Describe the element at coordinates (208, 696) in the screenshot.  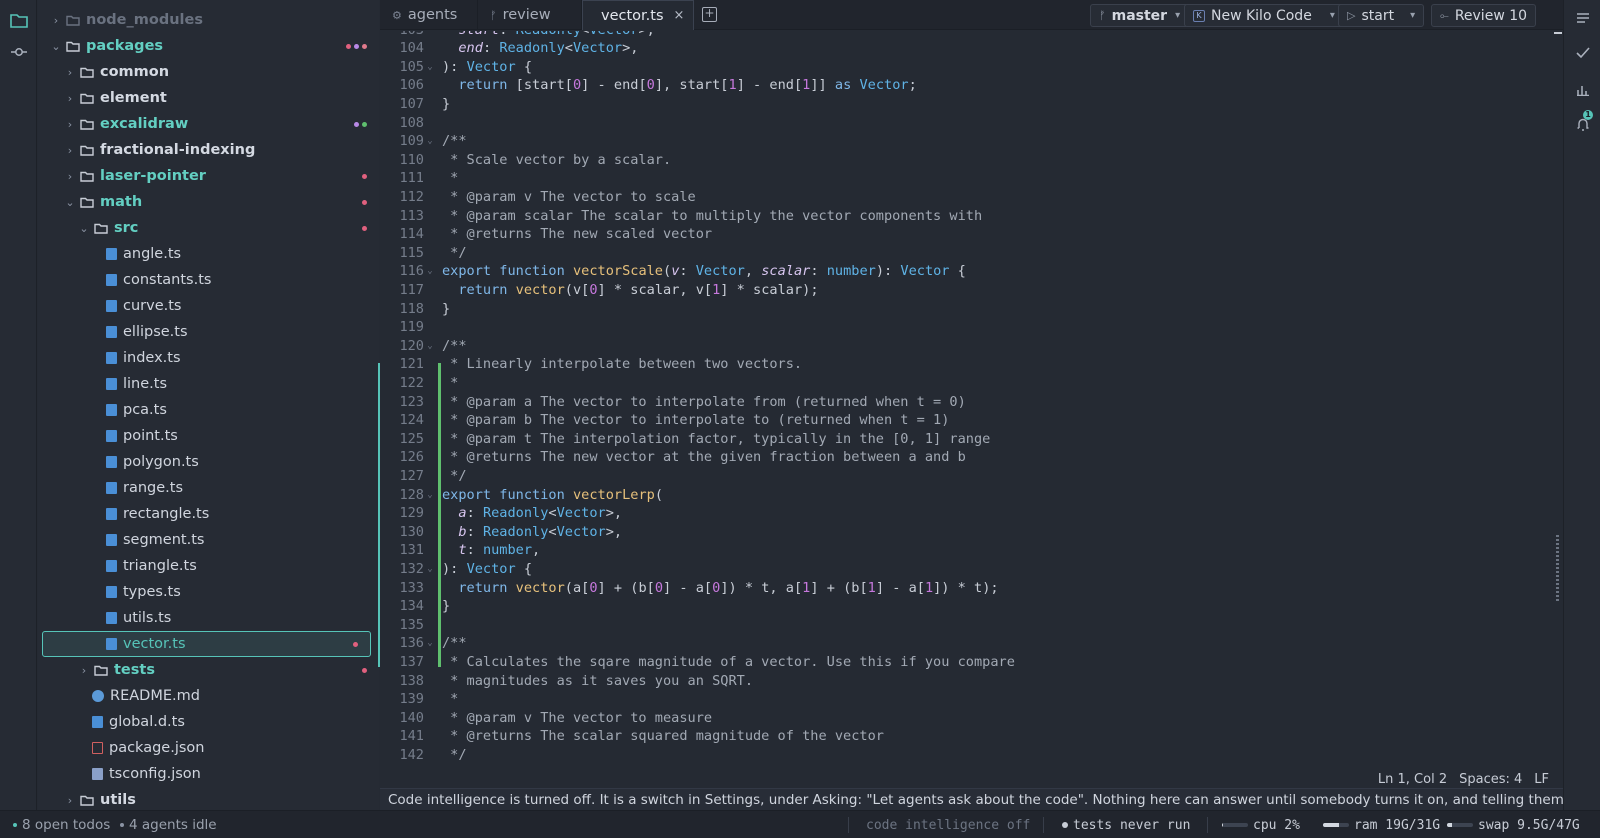
I see `file-item: README.md` at that location.